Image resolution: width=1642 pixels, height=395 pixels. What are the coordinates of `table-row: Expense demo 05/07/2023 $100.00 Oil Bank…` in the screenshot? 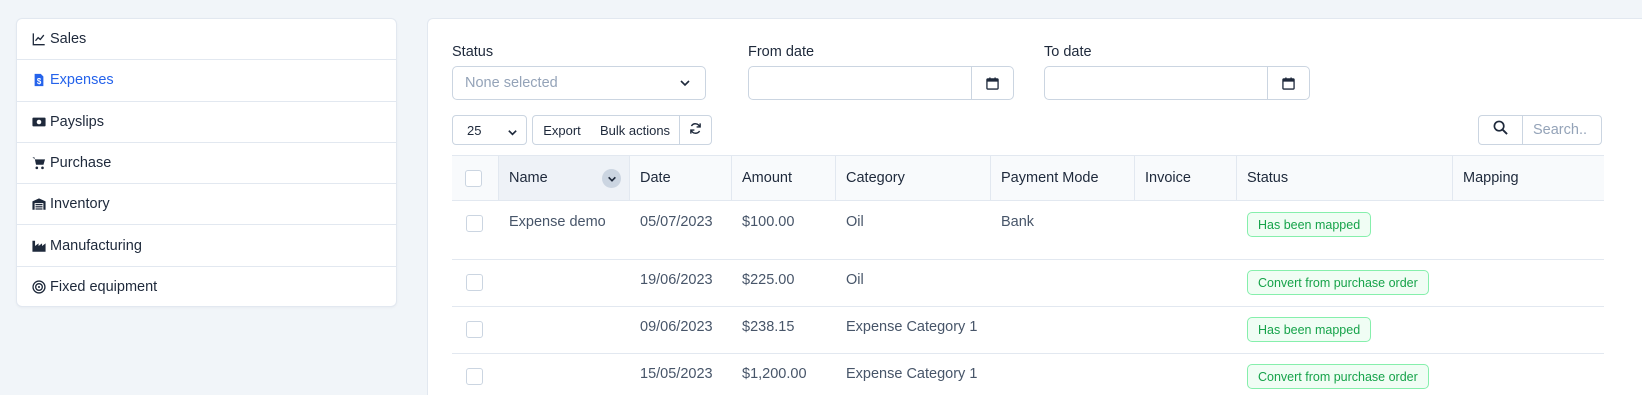 It's located at (1028, 230).